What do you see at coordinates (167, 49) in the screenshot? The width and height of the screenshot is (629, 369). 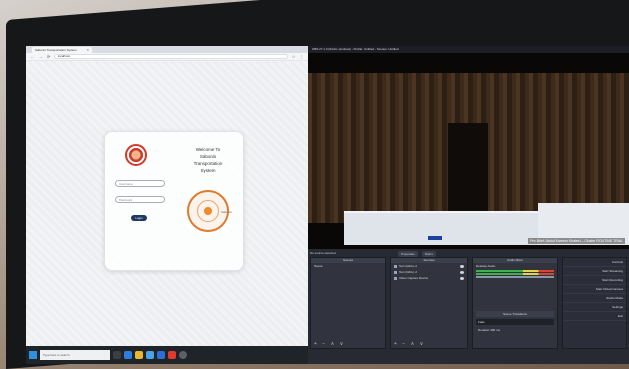 I see `browser-tab-strip: Sabonis Transportation System ✕` at bounding box center [167, 49].